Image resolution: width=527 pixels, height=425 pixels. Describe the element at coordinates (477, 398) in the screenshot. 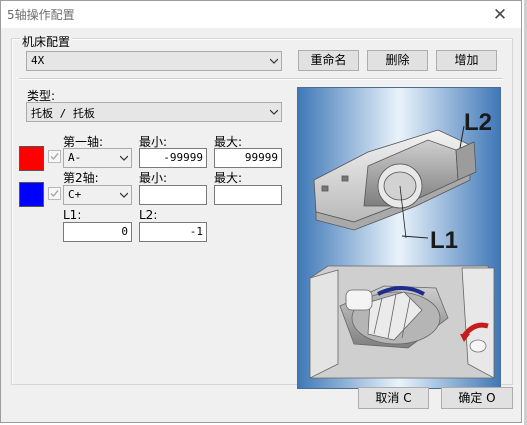

I see `ok-button: 确定 O` at that location.